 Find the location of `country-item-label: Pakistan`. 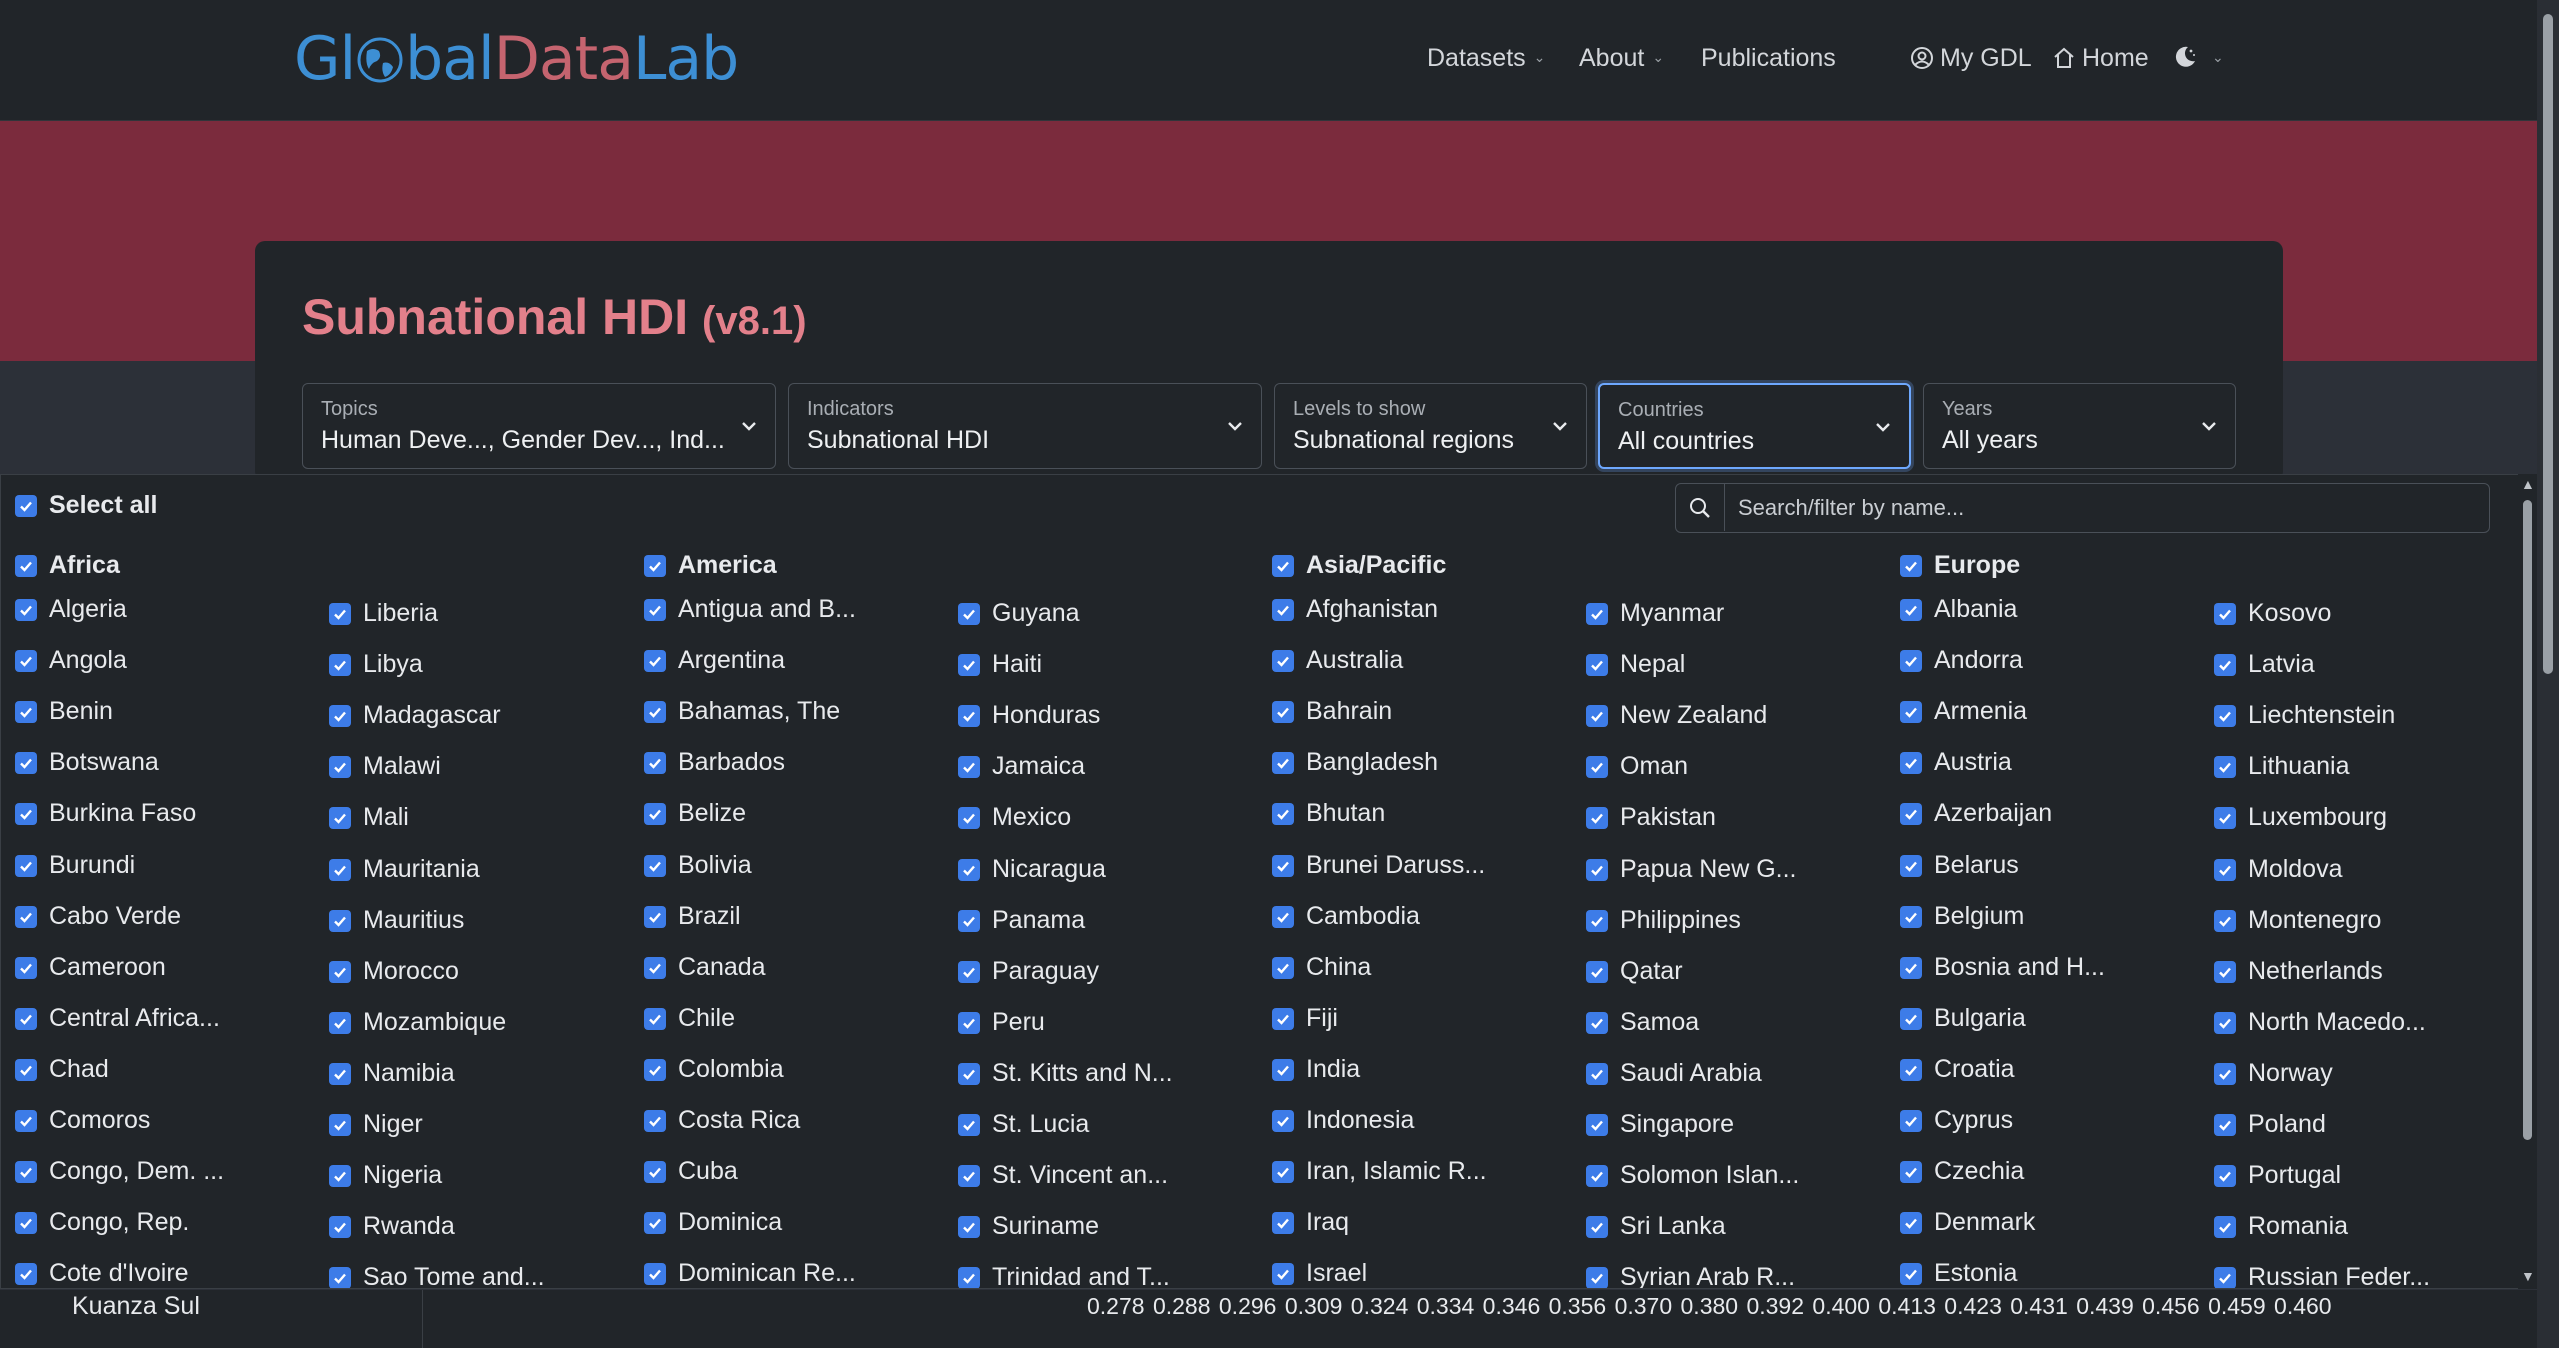

country-item-label: Pakistan is located at coordinates (1668, 817).